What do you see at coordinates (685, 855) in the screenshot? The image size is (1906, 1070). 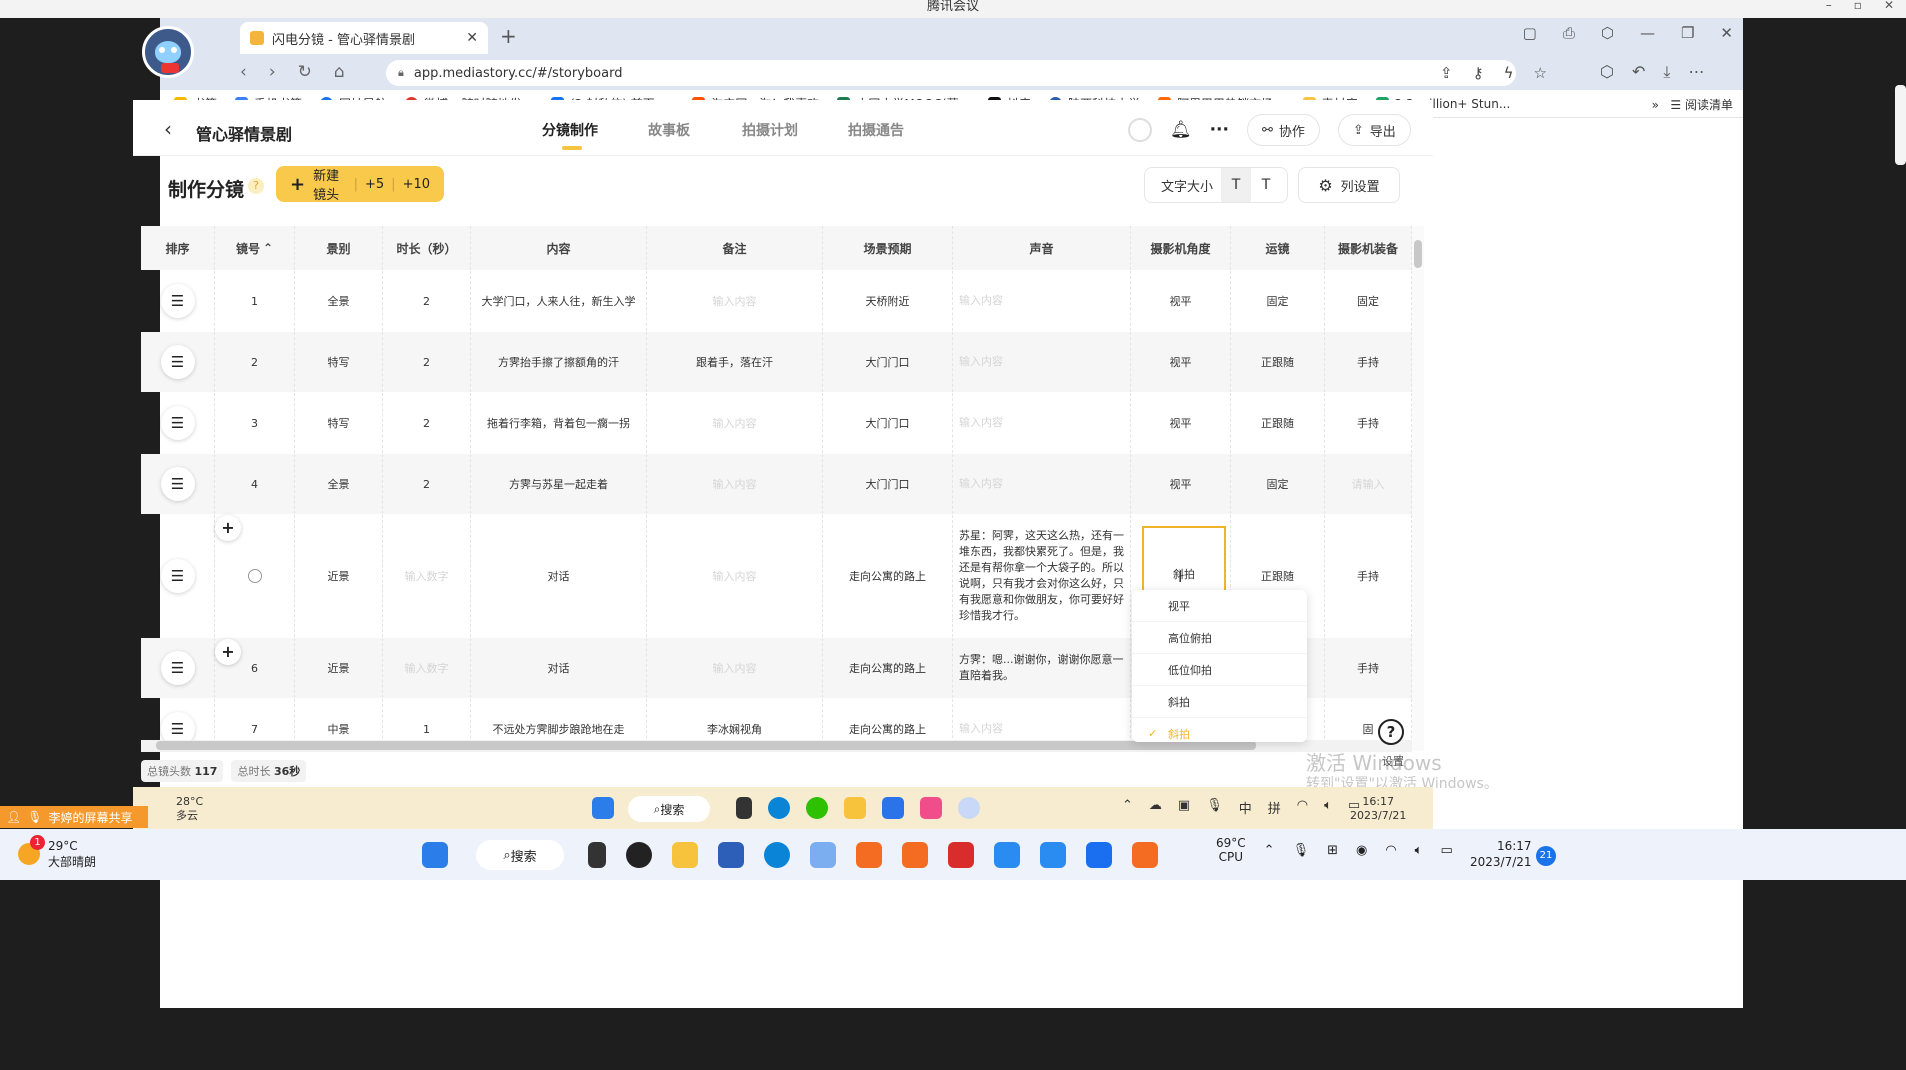 I see `folder-icon` at bounding box center [685, 855].